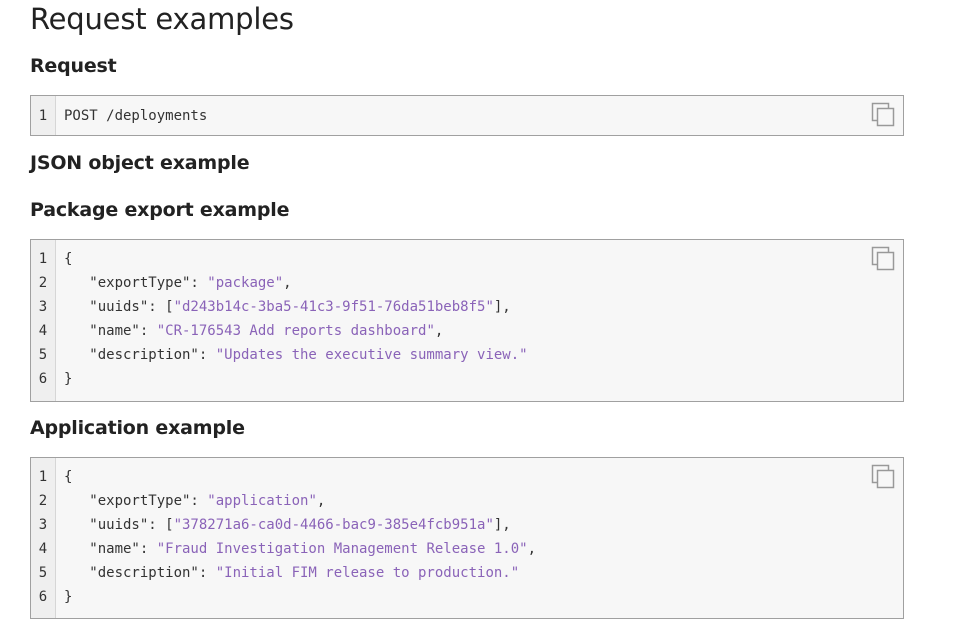  I want to click on code-text: POST /deployments, so click(135, 116).